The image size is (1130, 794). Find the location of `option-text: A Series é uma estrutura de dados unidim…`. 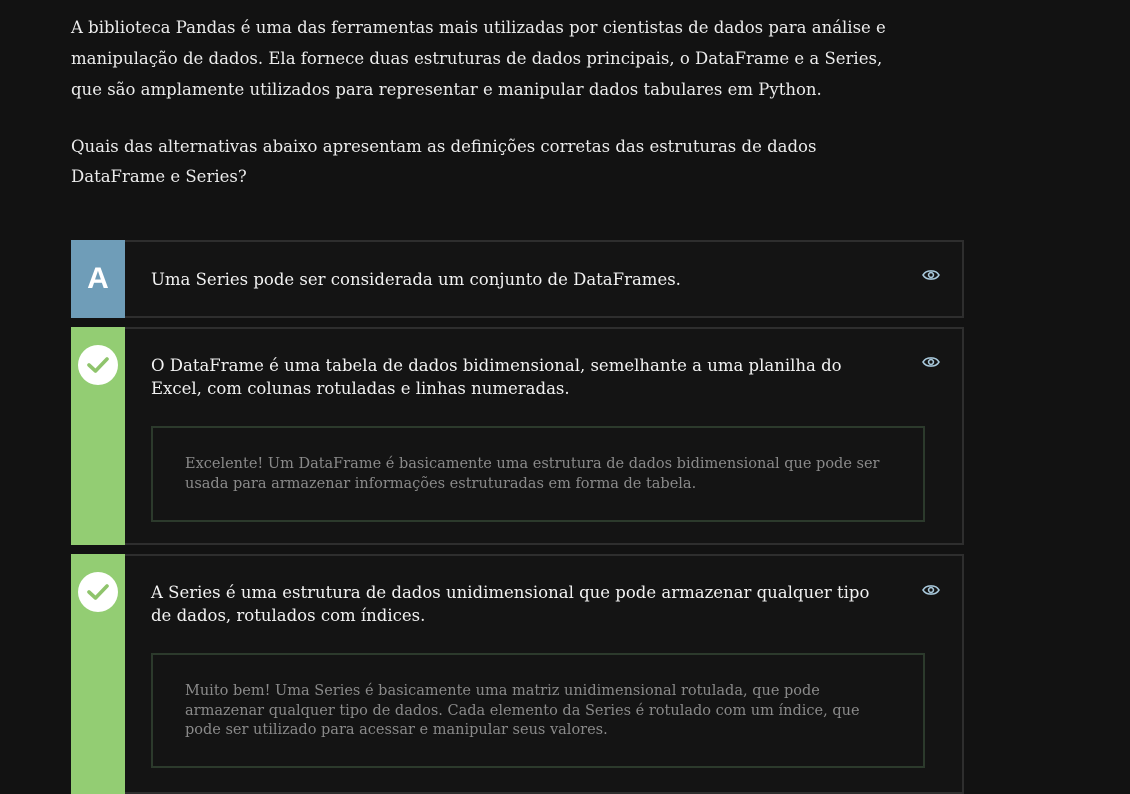

option-text: A Series é uma estrutura de dados unidim… is located at coordinates (510, 604).